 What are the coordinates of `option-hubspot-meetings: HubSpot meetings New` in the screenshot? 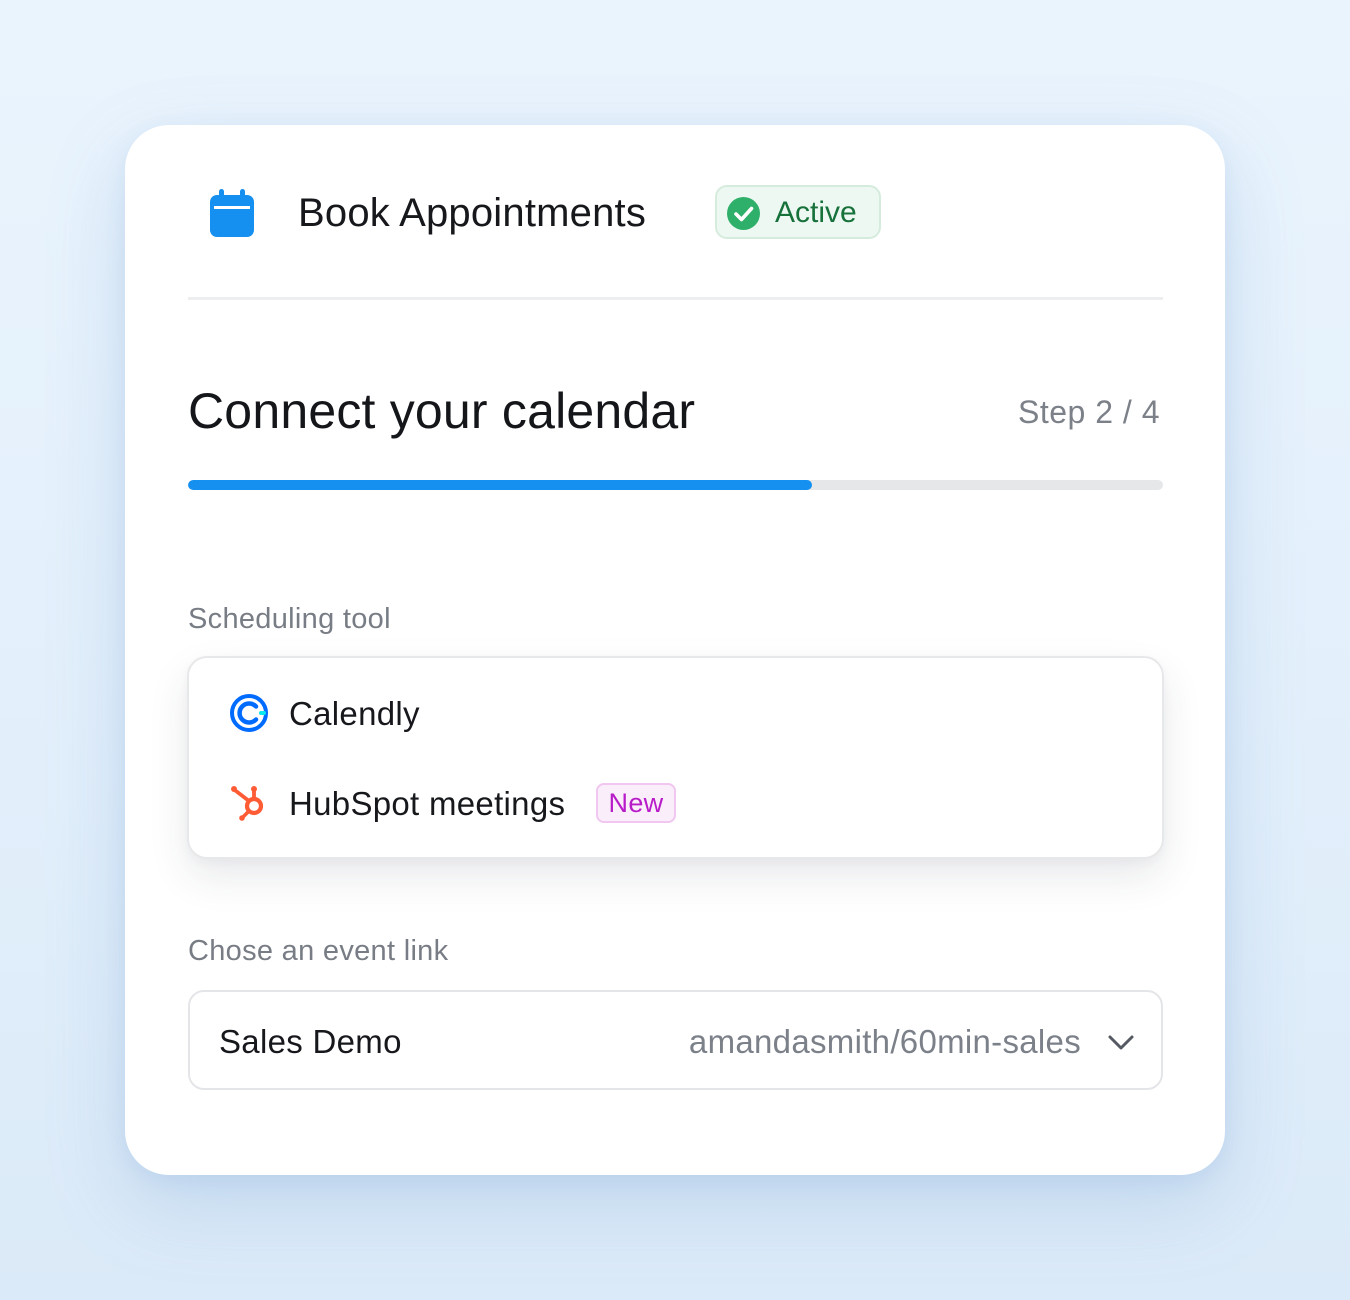 It's located at (675, 803).